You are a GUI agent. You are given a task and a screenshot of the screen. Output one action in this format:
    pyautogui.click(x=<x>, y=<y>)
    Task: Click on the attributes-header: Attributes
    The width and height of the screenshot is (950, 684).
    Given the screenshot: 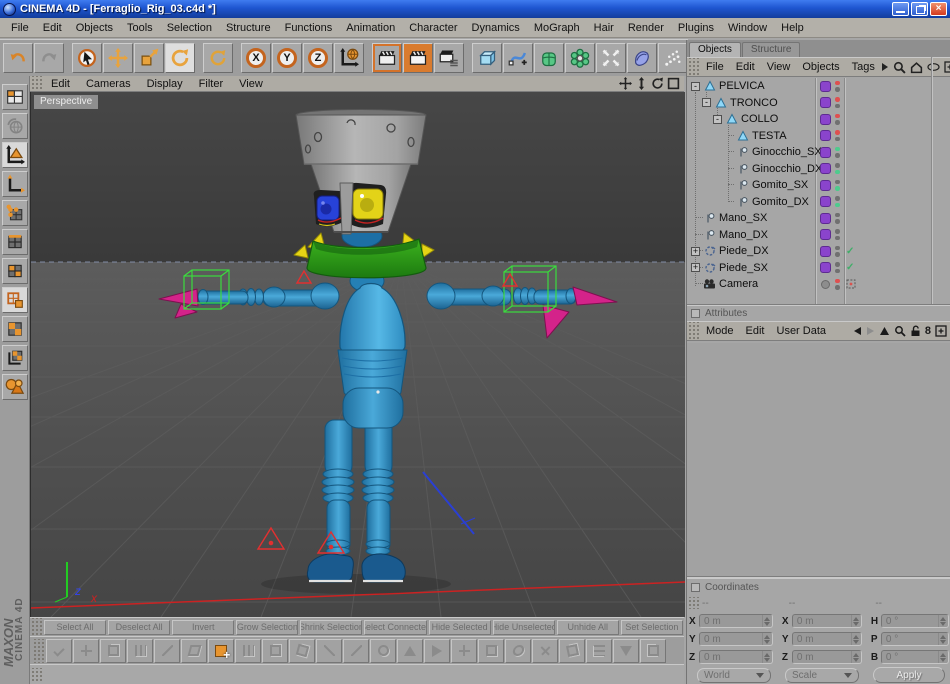 What is the action you would take?
    pyautogui.click(x=818, y=313)
    